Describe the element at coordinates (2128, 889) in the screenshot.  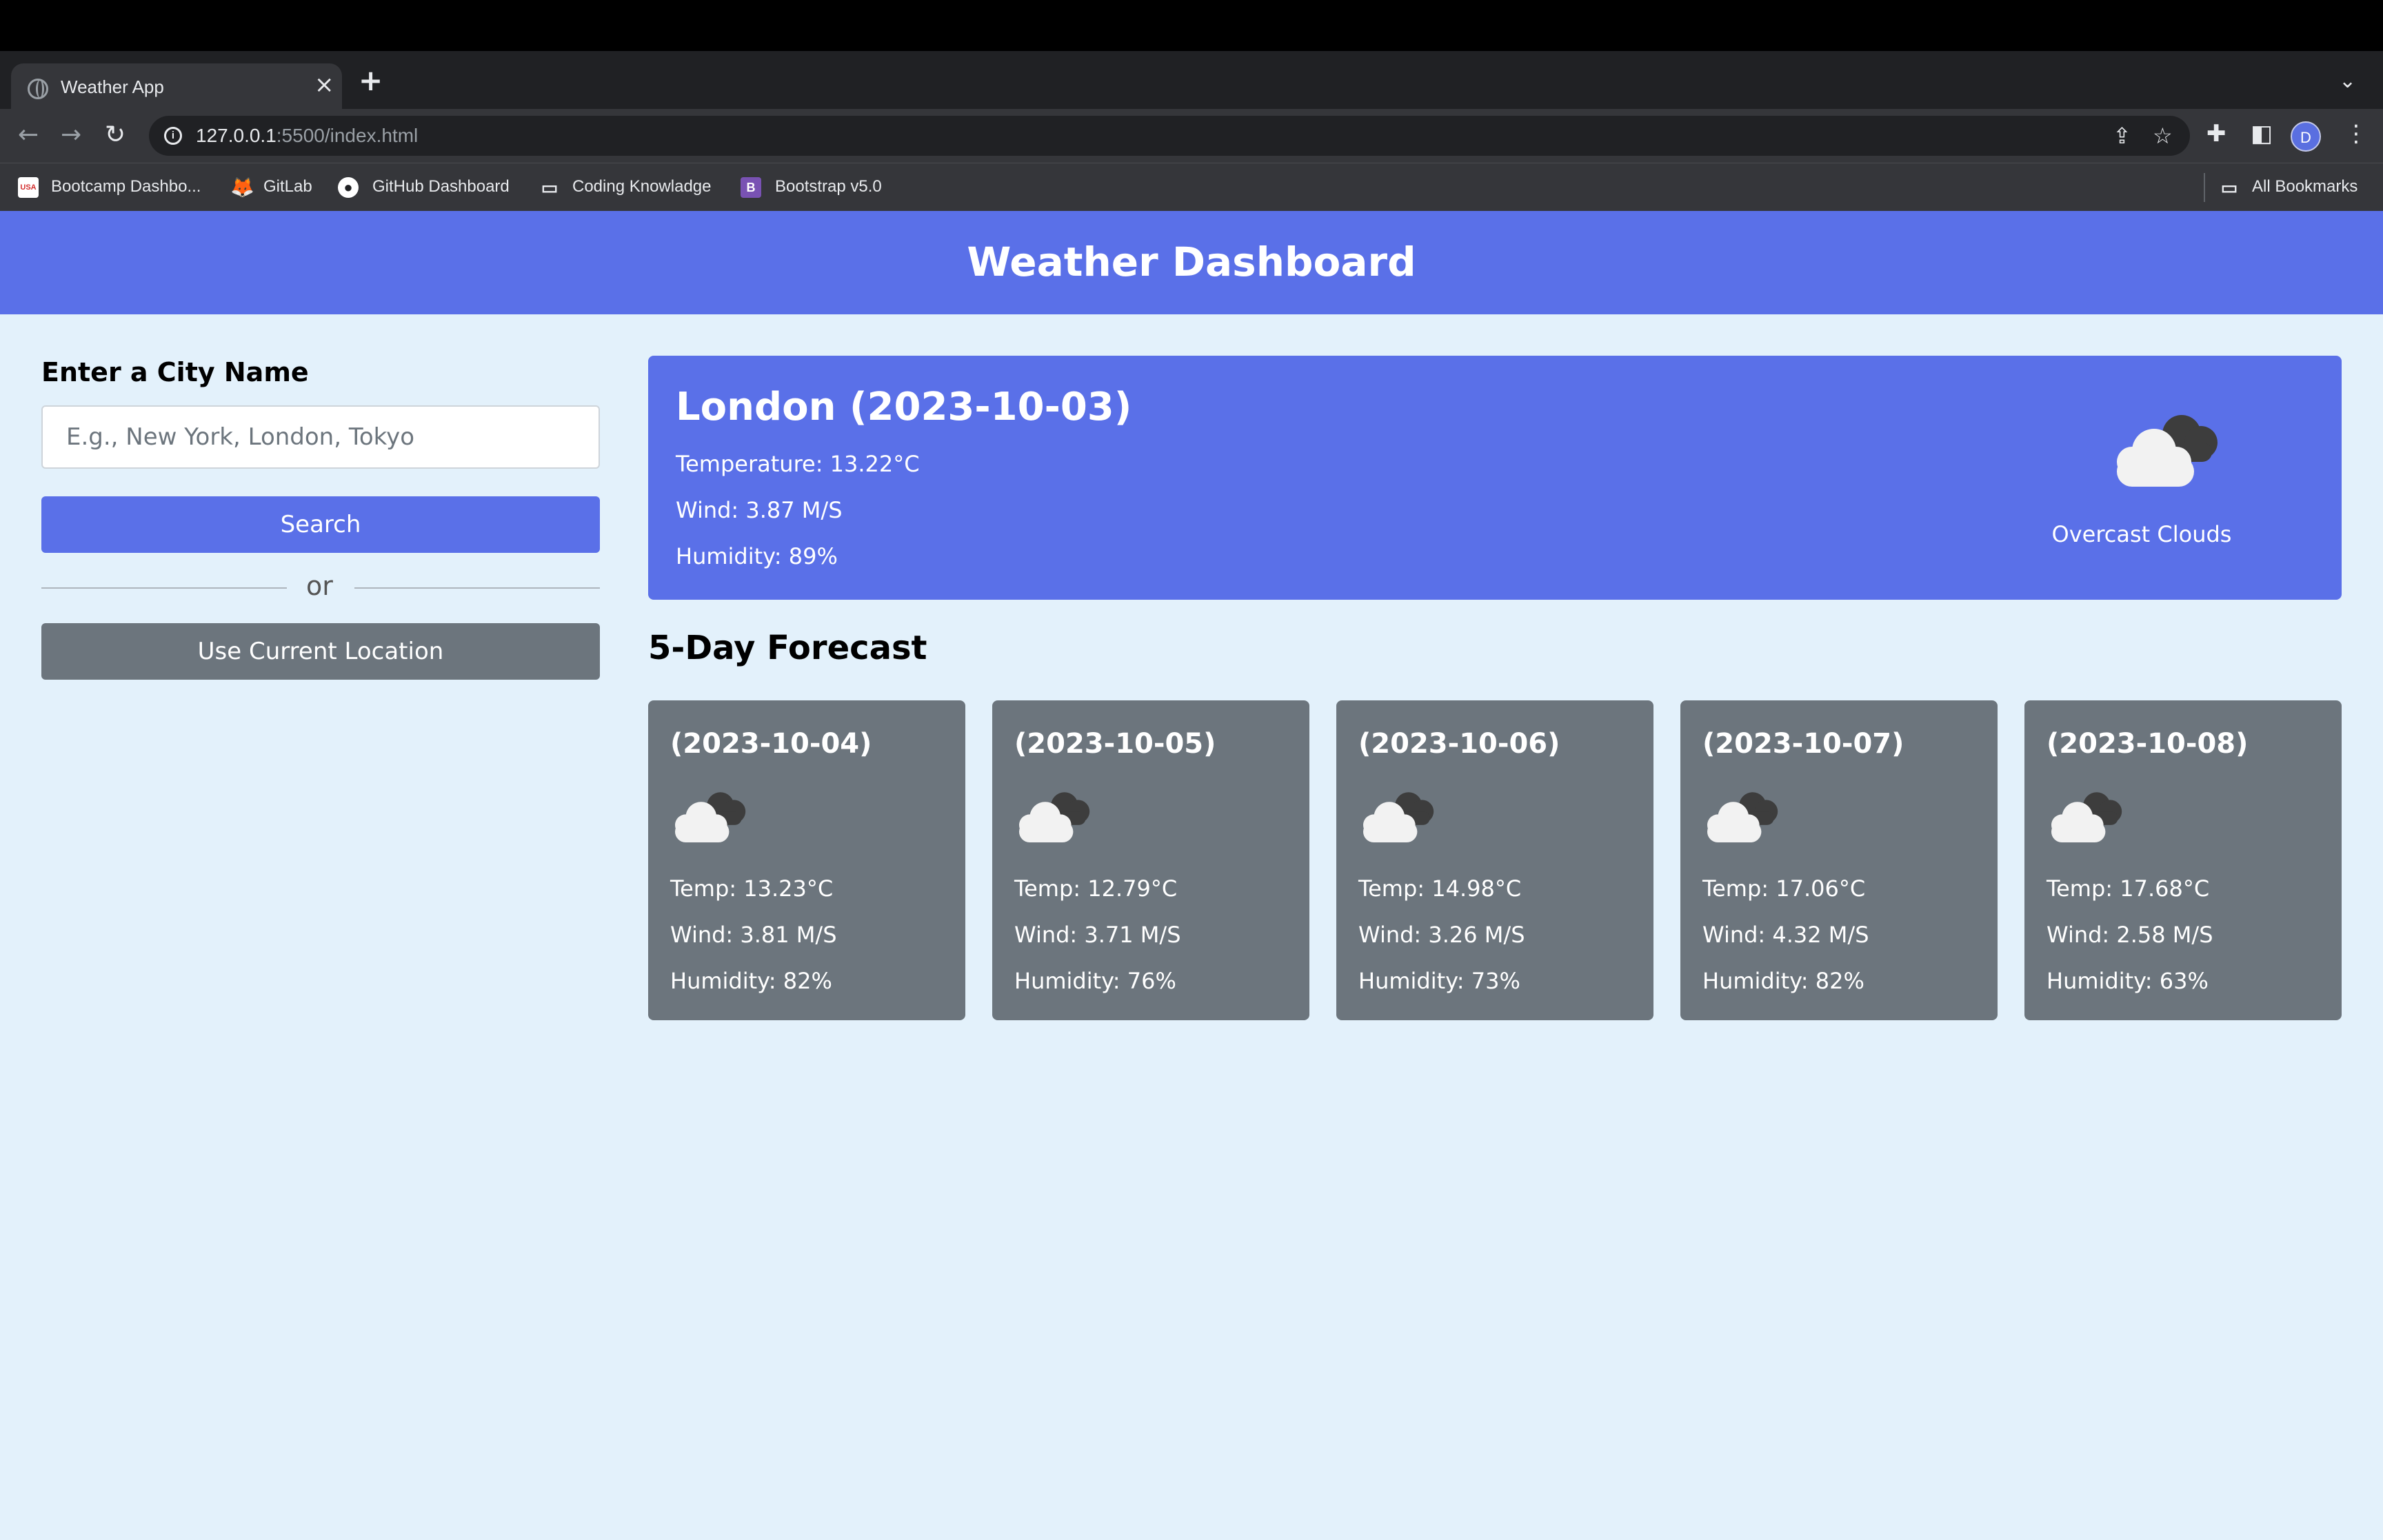
I see `forecast-temp: Temp: 17.68°C` at that location.